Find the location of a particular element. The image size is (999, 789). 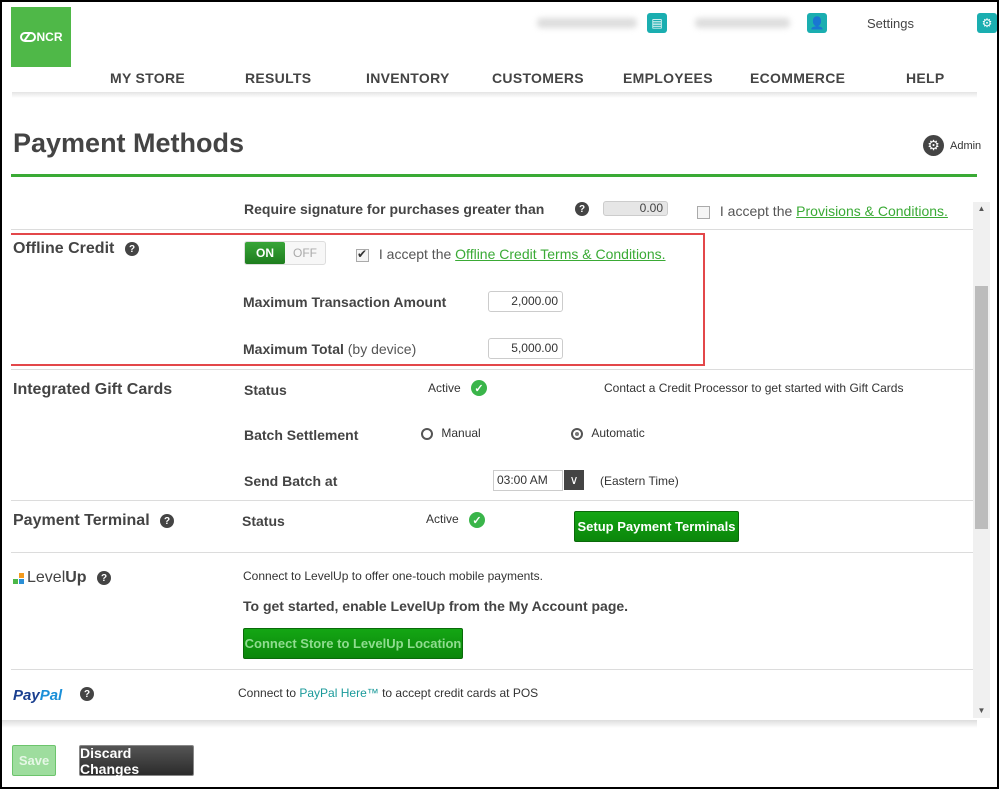

max-total-suffix: (by device) is located at coordinates (382, 349).